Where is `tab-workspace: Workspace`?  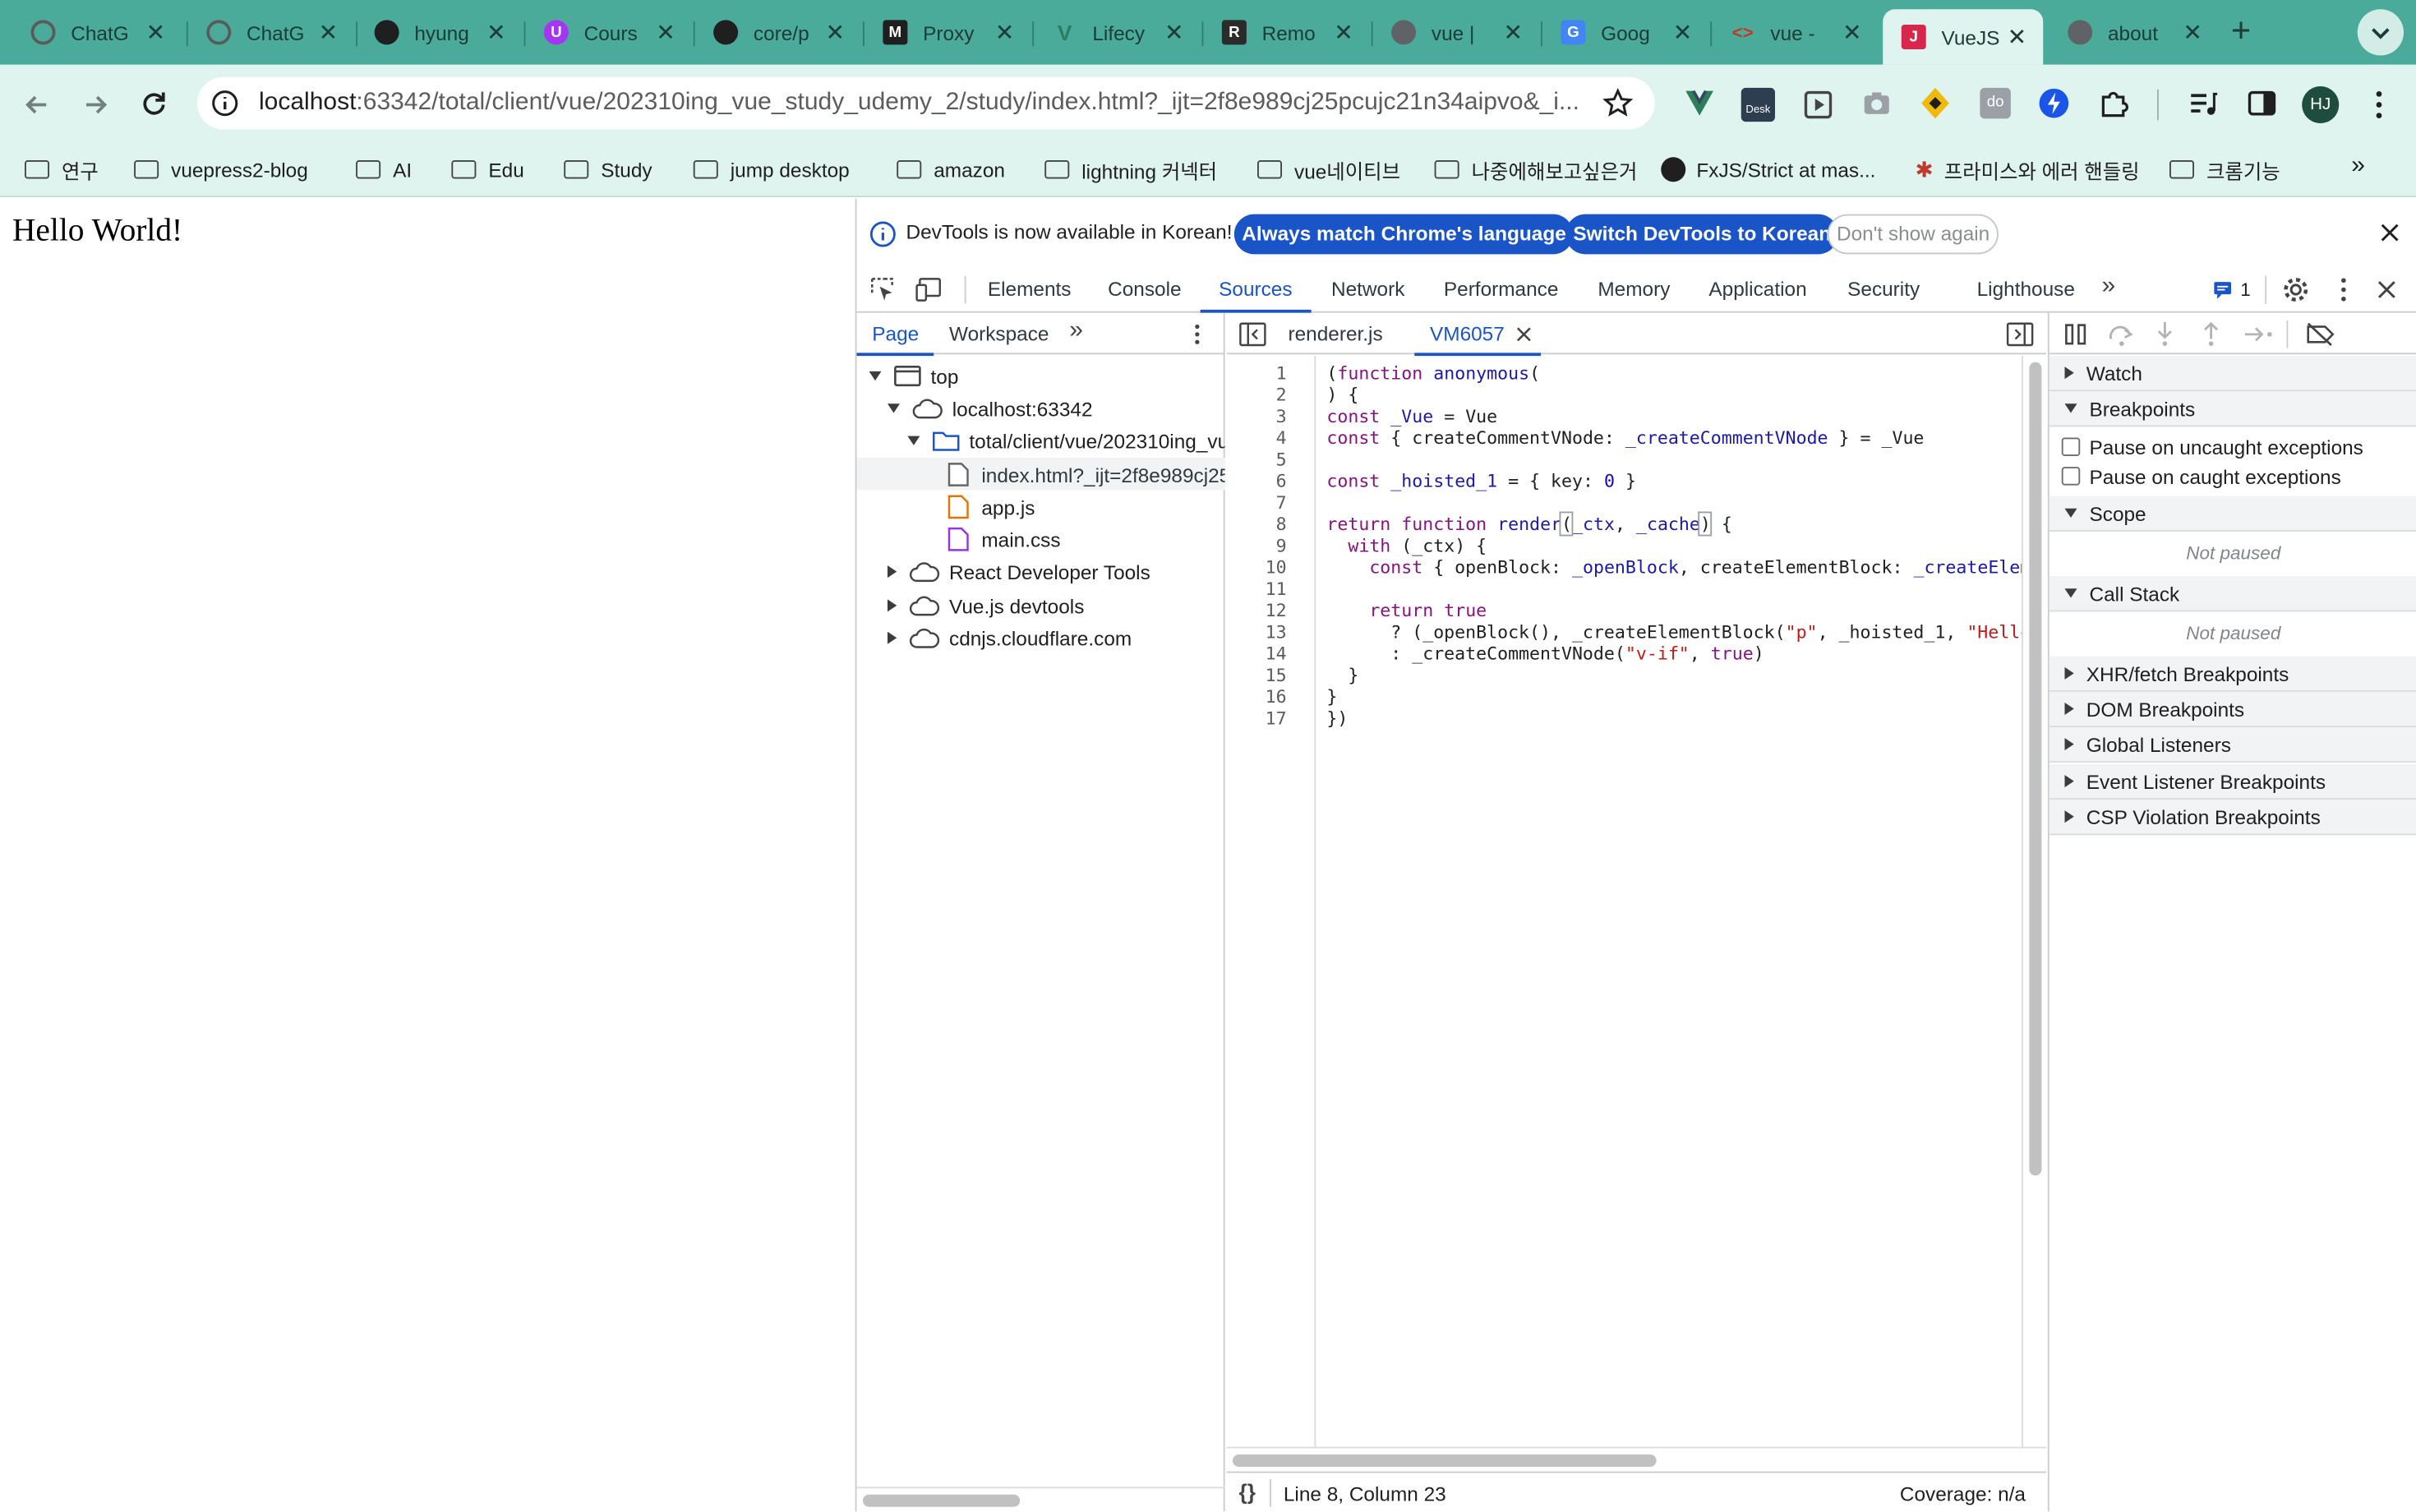
tab-workspace: Workspace is located at coordinates (999, 333).